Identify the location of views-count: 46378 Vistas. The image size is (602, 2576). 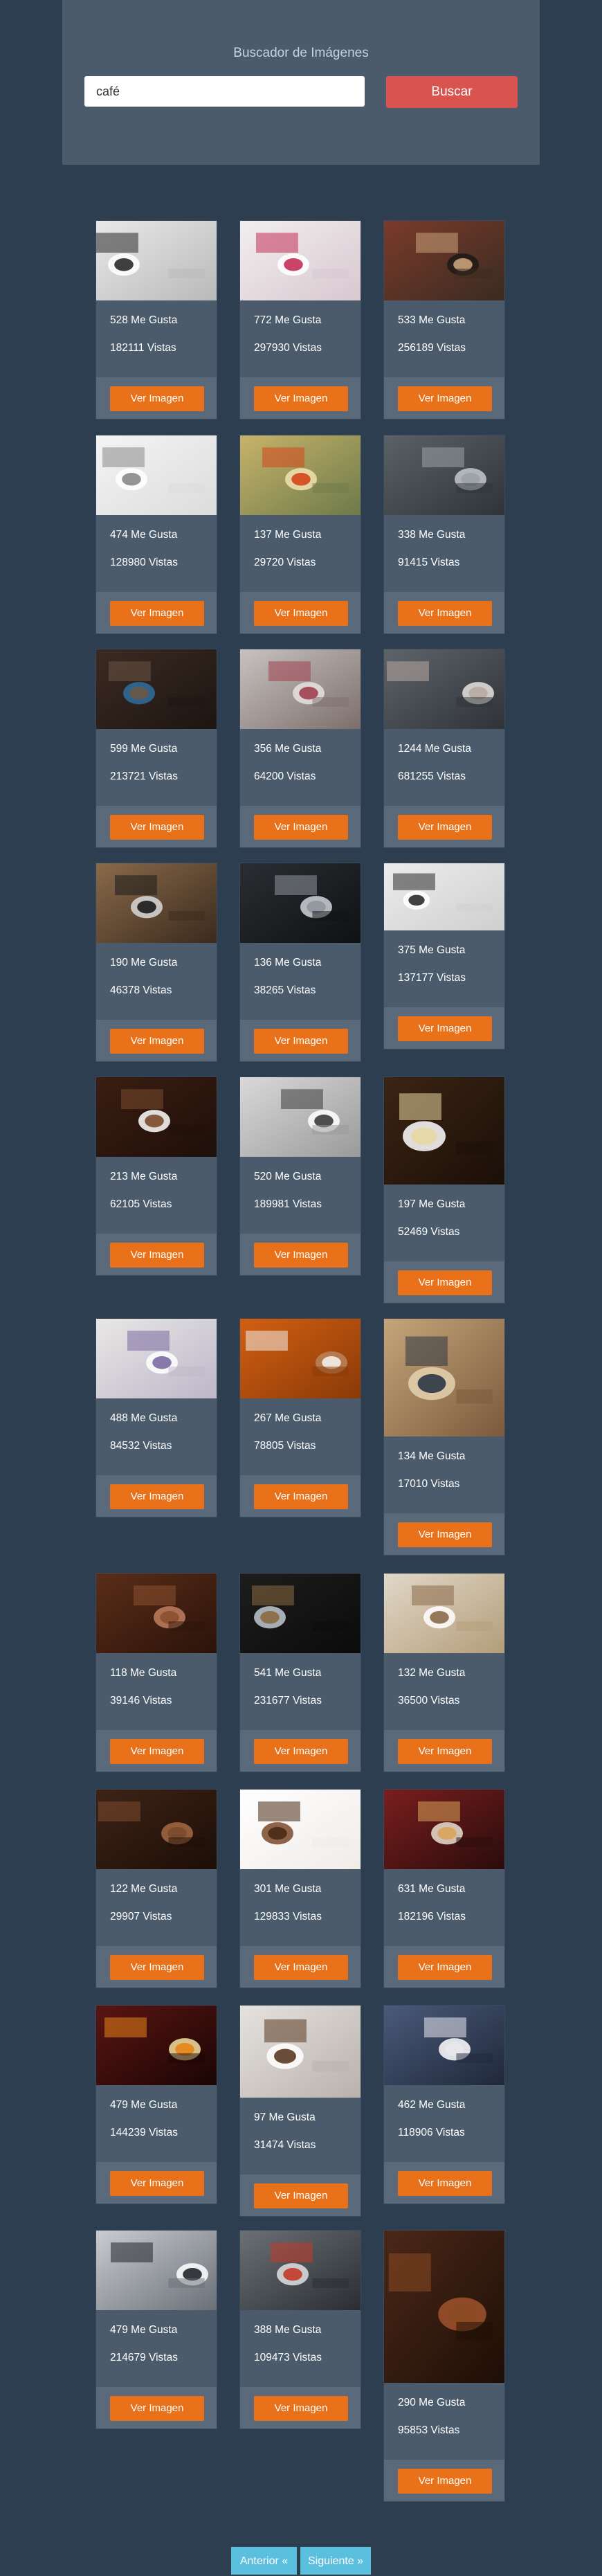
(141, 990).